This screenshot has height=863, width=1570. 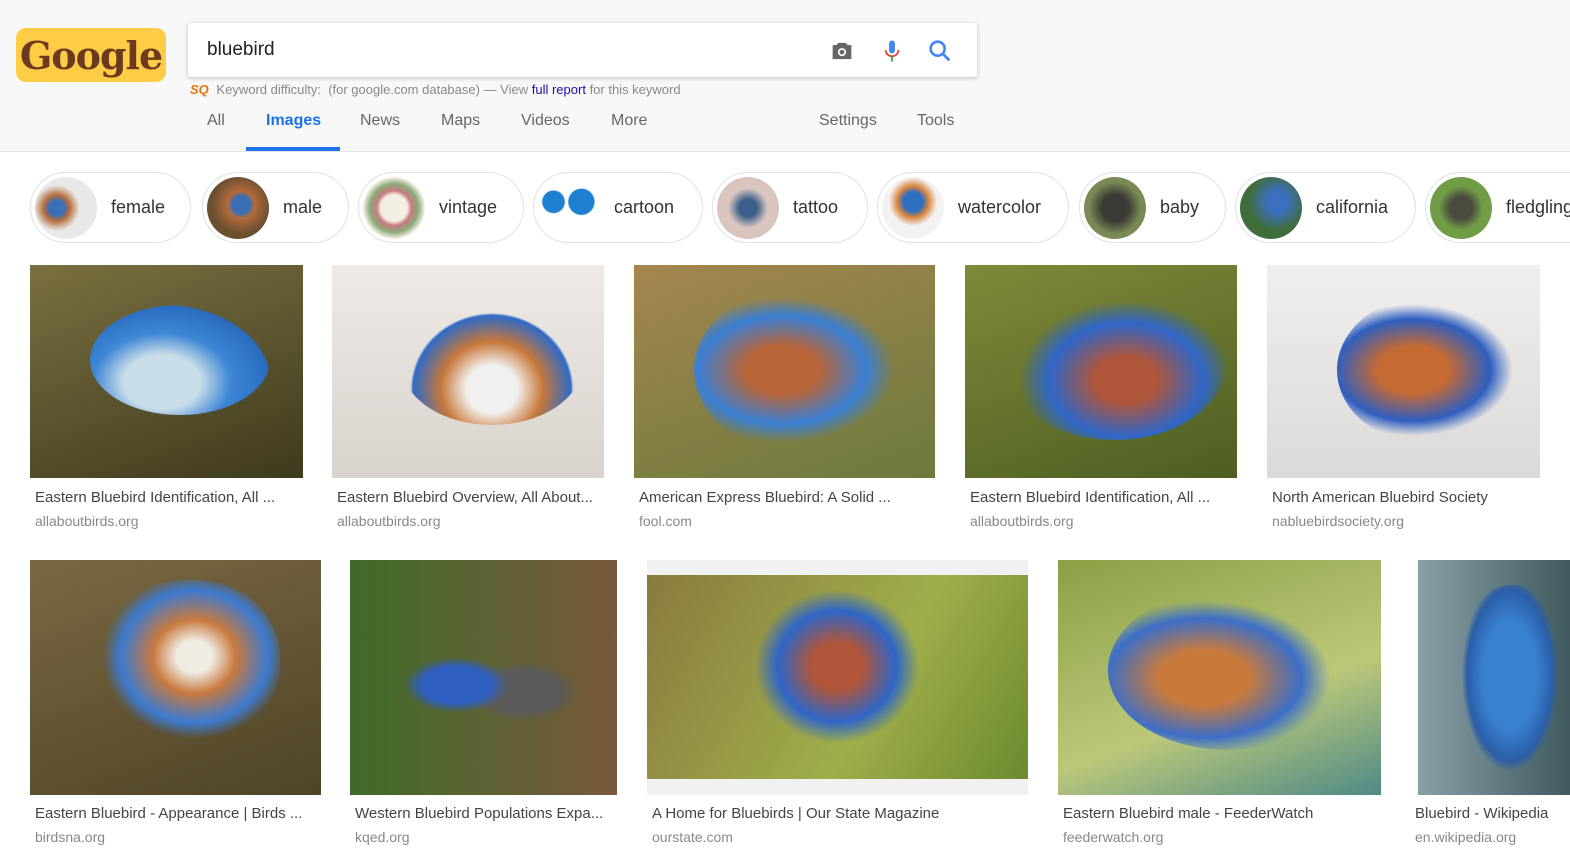 I want to click on chip-watercolor: watercolor, so click(x=973, y=207).